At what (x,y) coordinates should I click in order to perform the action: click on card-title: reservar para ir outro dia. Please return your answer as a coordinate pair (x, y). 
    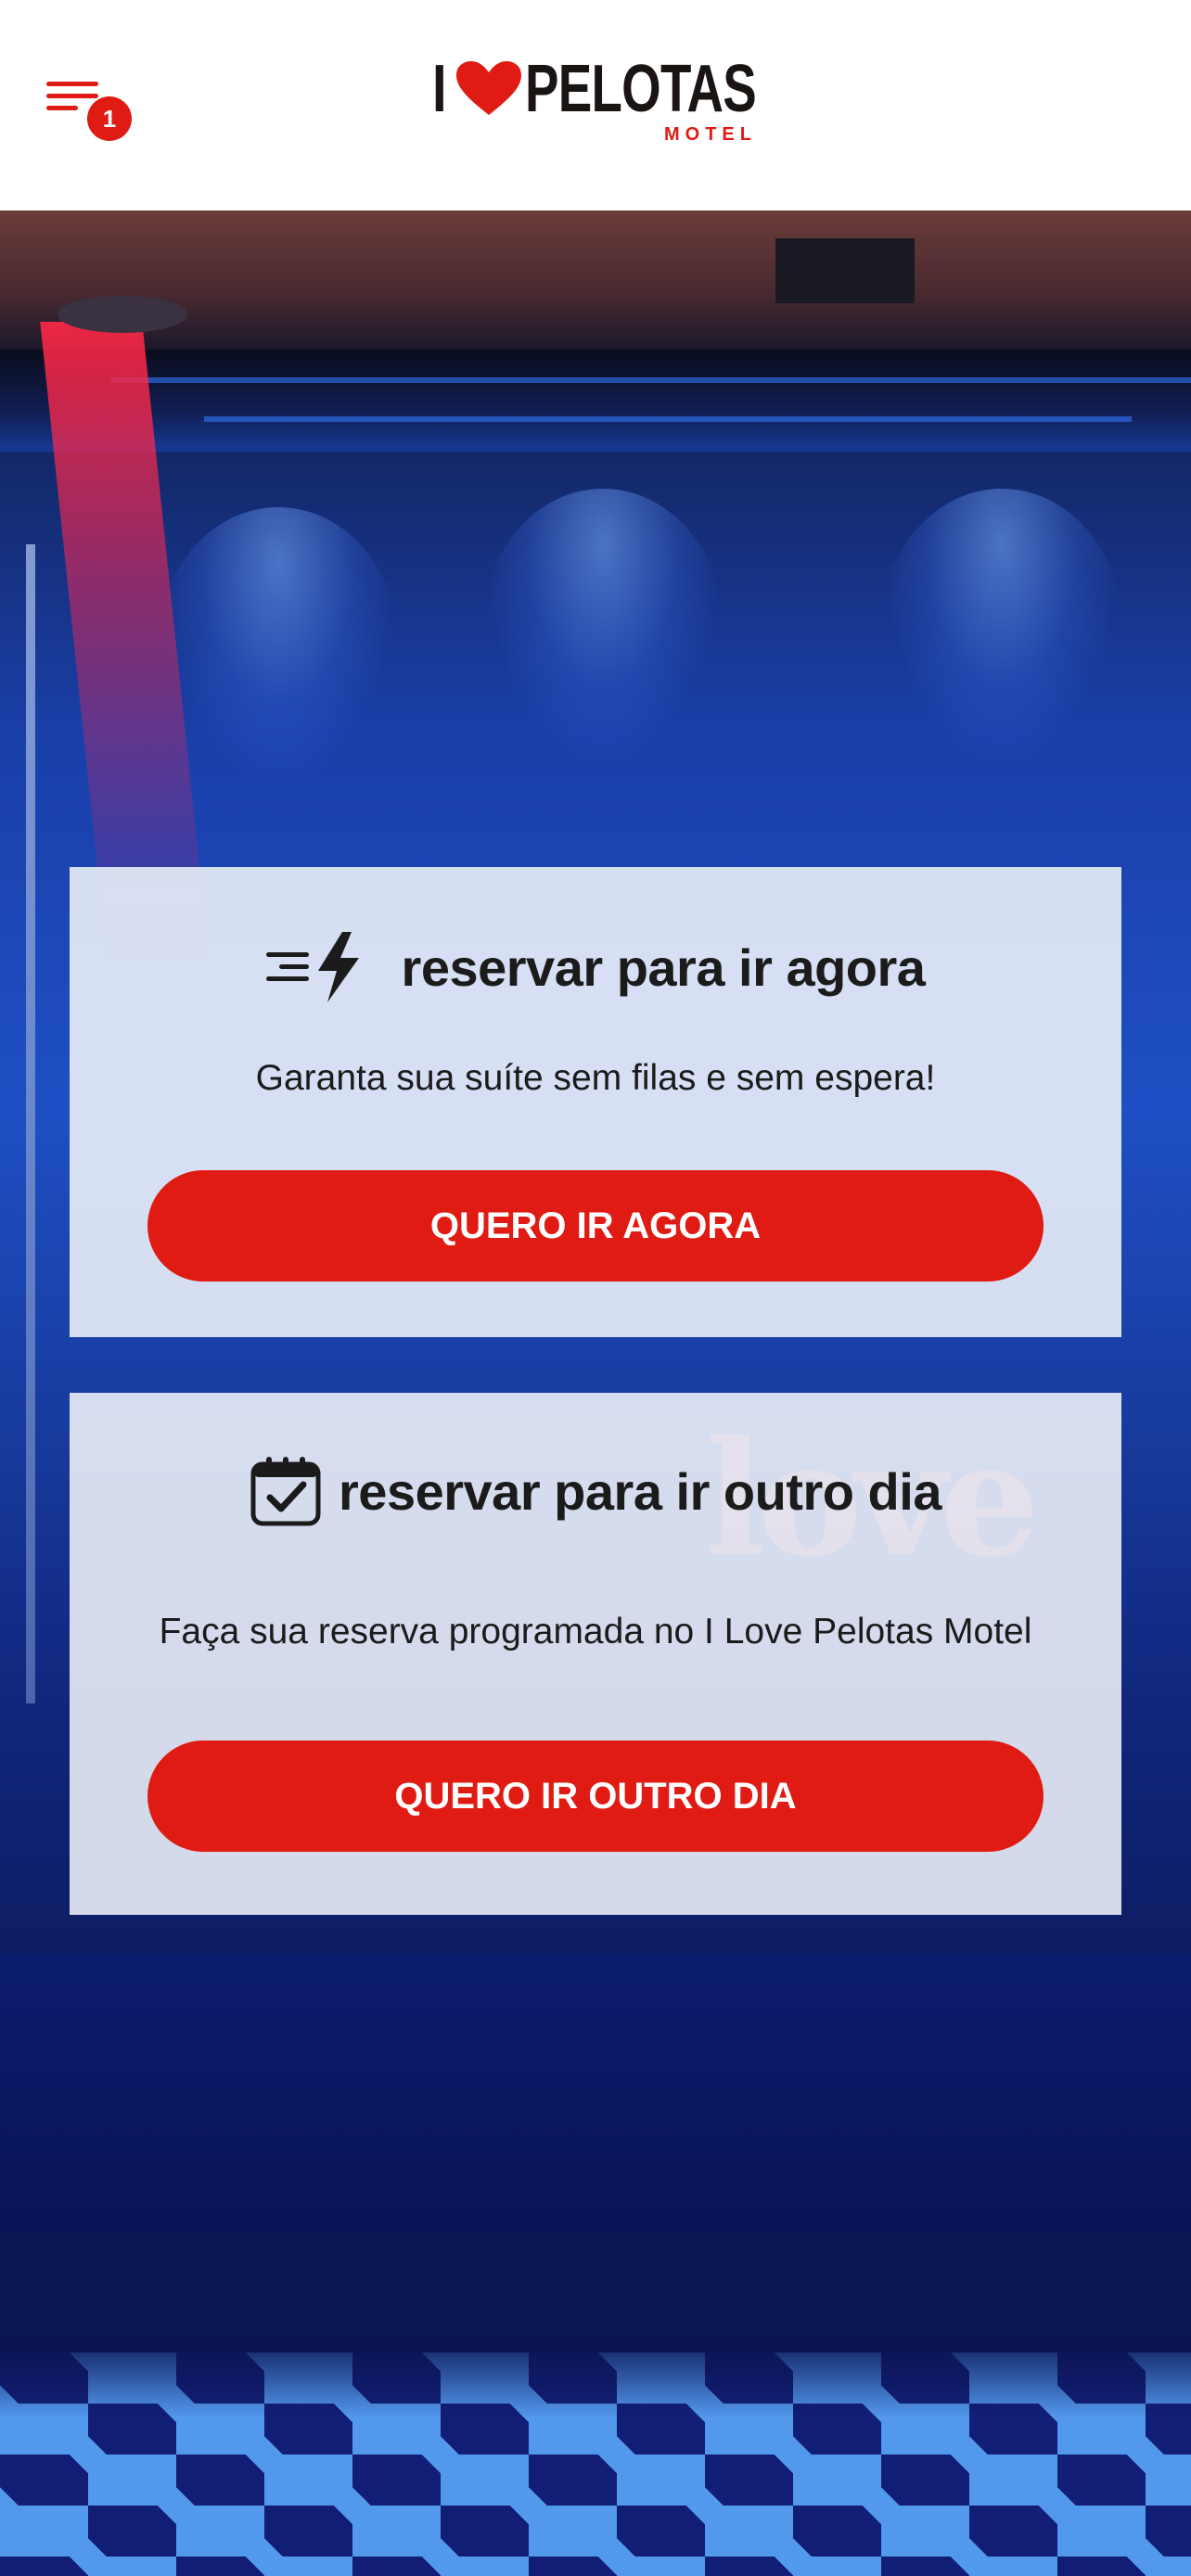
    Looking at the image, I should click on (640, 1491).